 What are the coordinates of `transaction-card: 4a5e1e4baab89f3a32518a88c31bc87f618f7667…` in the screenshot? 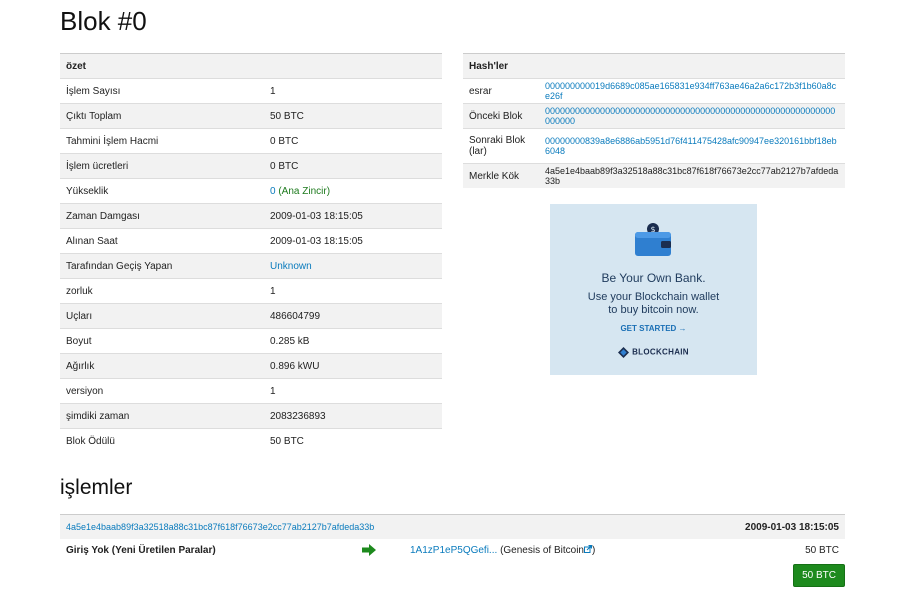 It's located at (452, 550).